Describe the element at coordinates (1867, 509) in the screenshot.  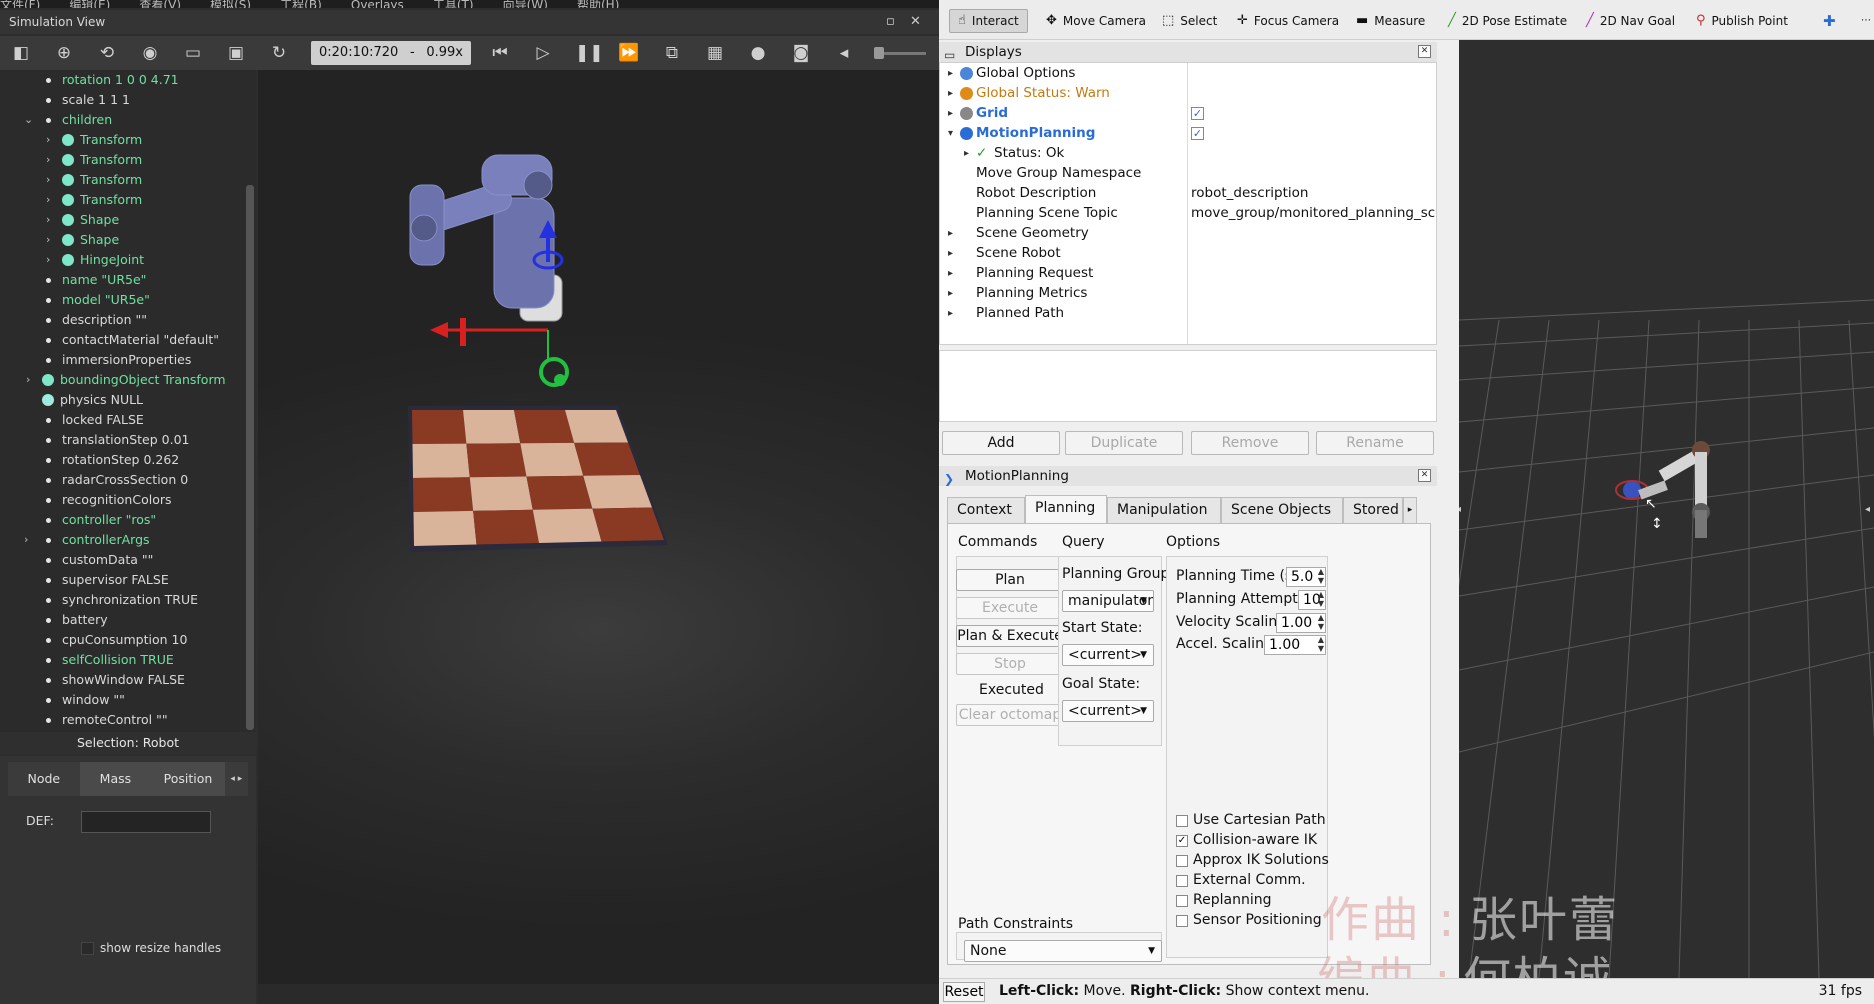
I see `collapse-right-icon: ◂` at that location.